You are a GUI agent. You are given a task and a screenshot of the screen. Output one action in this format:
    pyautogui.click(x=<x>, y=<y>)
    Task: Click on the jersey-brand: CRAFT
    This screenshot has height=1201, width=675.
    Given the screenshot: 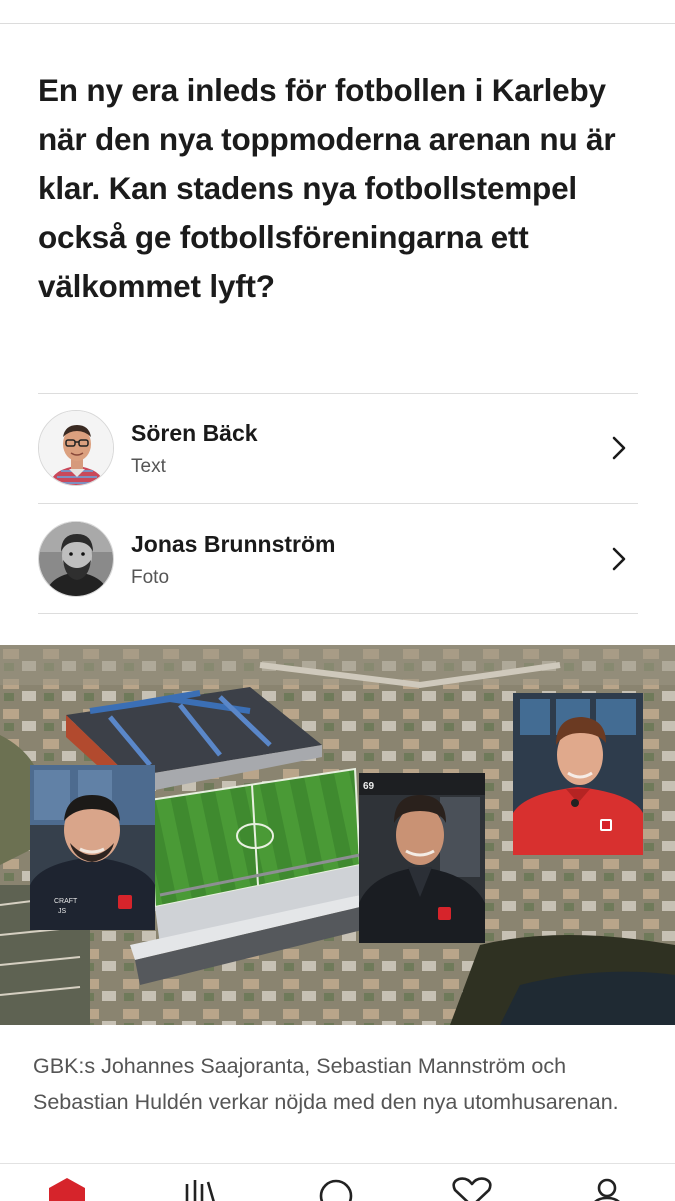 What is the action you would take?
    pyautogui.click(x=66, y=901)
    